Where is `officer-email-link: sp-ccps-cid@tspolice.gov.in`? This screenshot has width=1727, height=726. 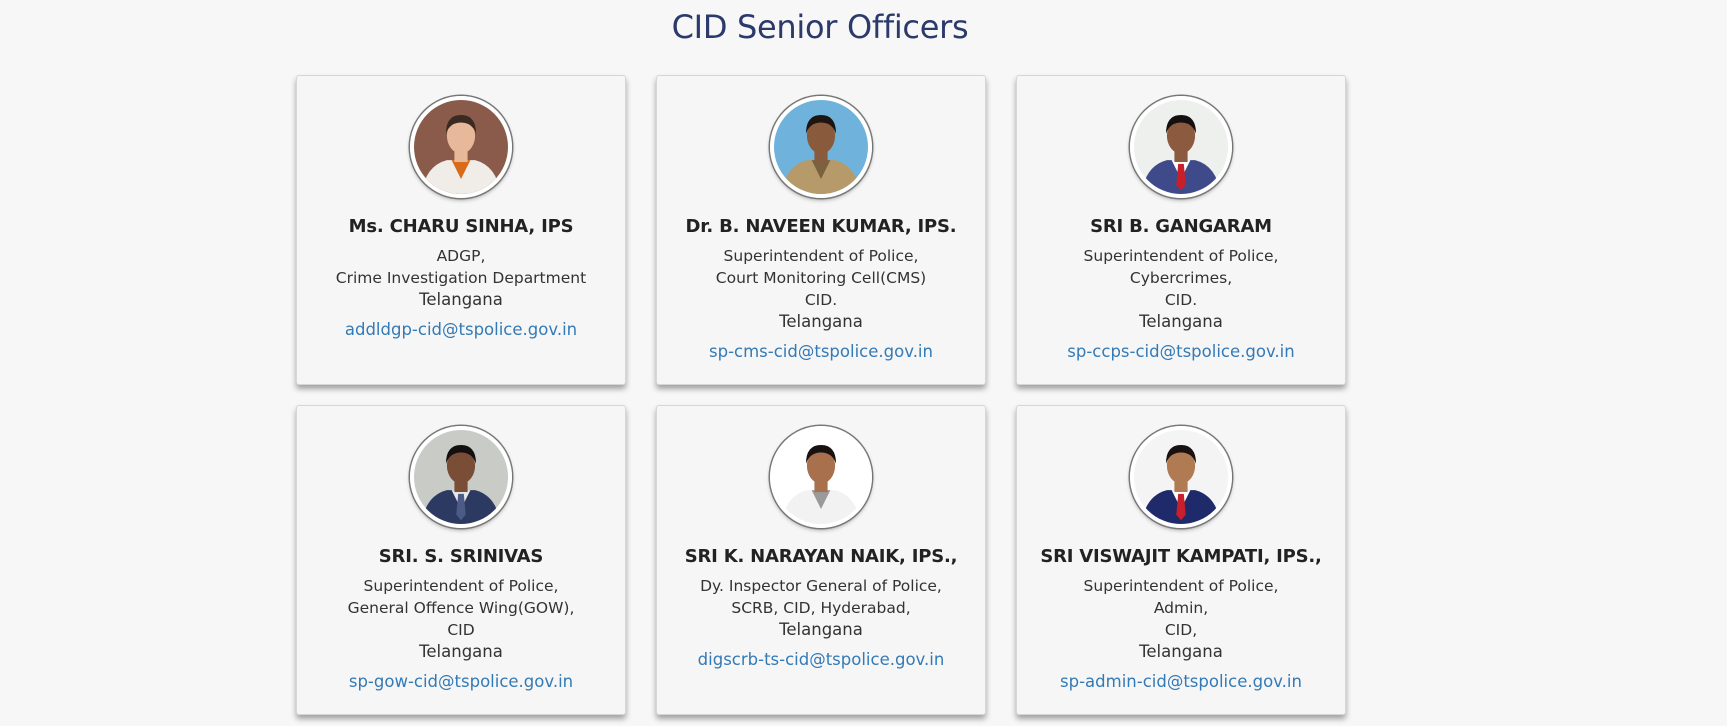 officer-email-link: sp-ccps-cid@tspolice.gov.in is located at coordinates (1180, 351).